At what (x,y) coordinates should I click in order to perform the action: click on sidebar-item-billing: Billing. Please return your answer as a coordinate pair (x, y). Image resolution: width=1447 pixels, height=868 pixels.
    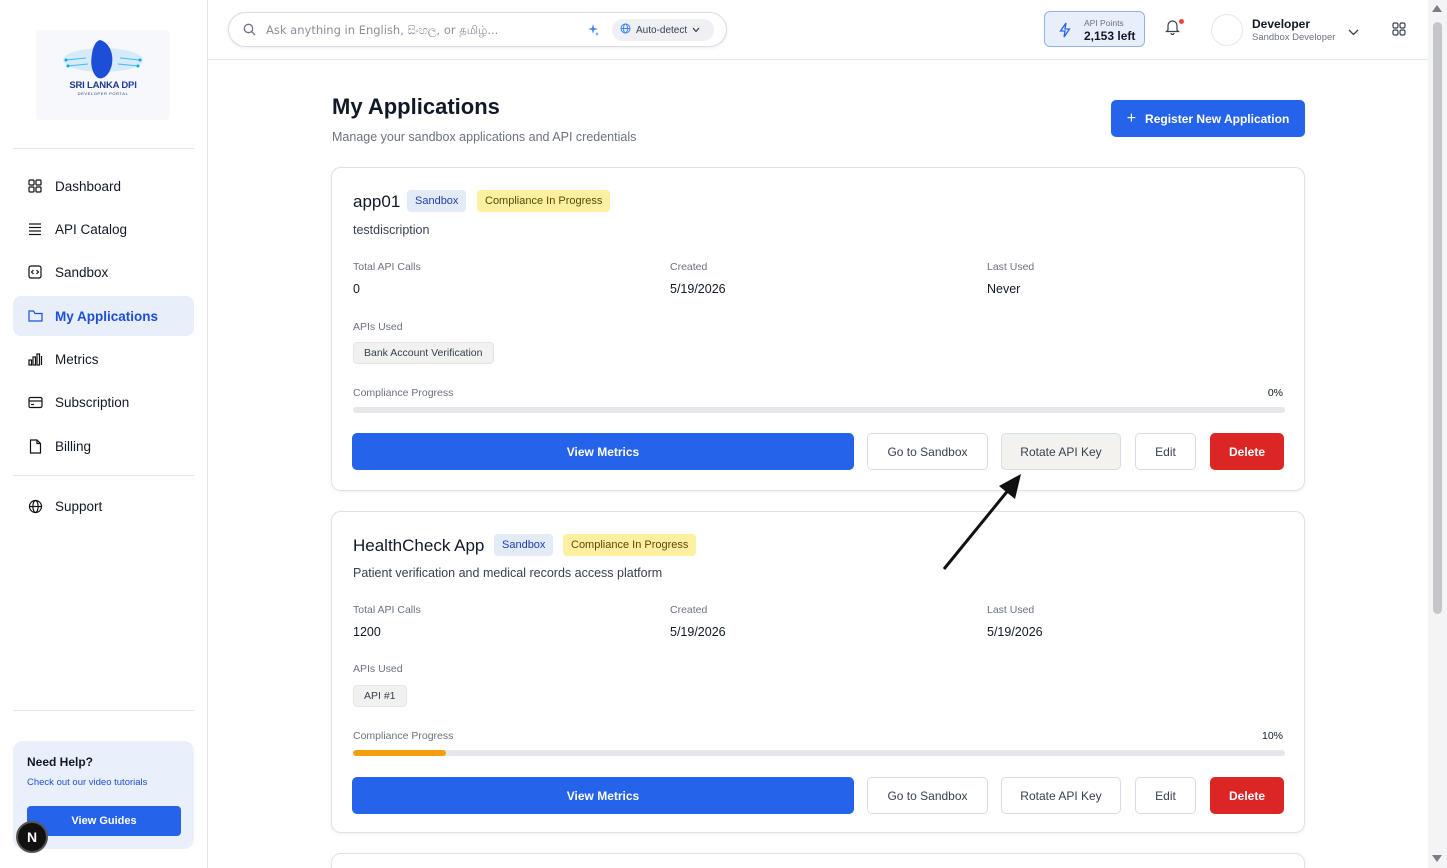
    Looking at the image, I should click on (103, 446).